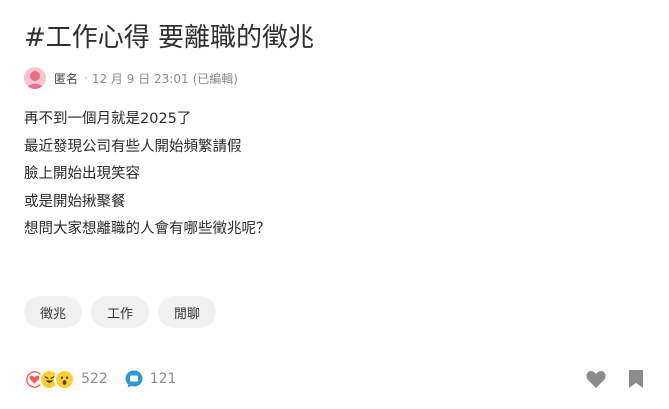  I want to click on body-line: 臉上開始出現笑容, so click(82, 174).